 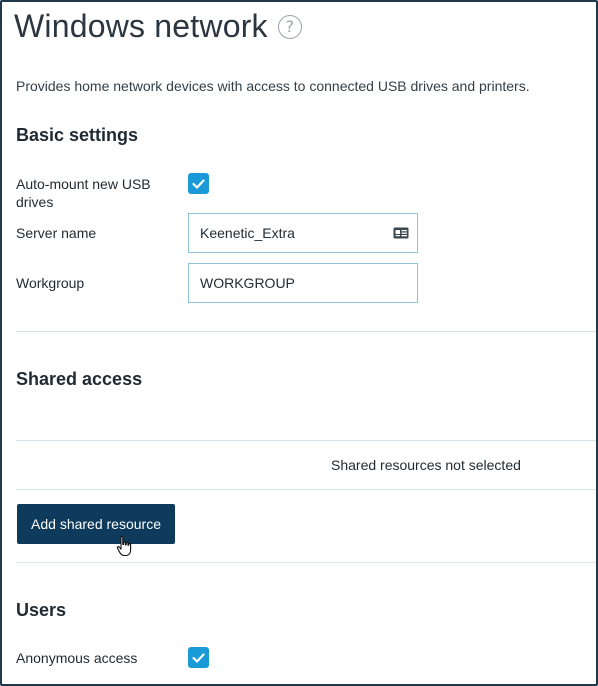 What do you see at coordinates (303, 283) in the screenshot?
I see `workgroup-input: WORKGROUP` at bounding box center [303, 283].